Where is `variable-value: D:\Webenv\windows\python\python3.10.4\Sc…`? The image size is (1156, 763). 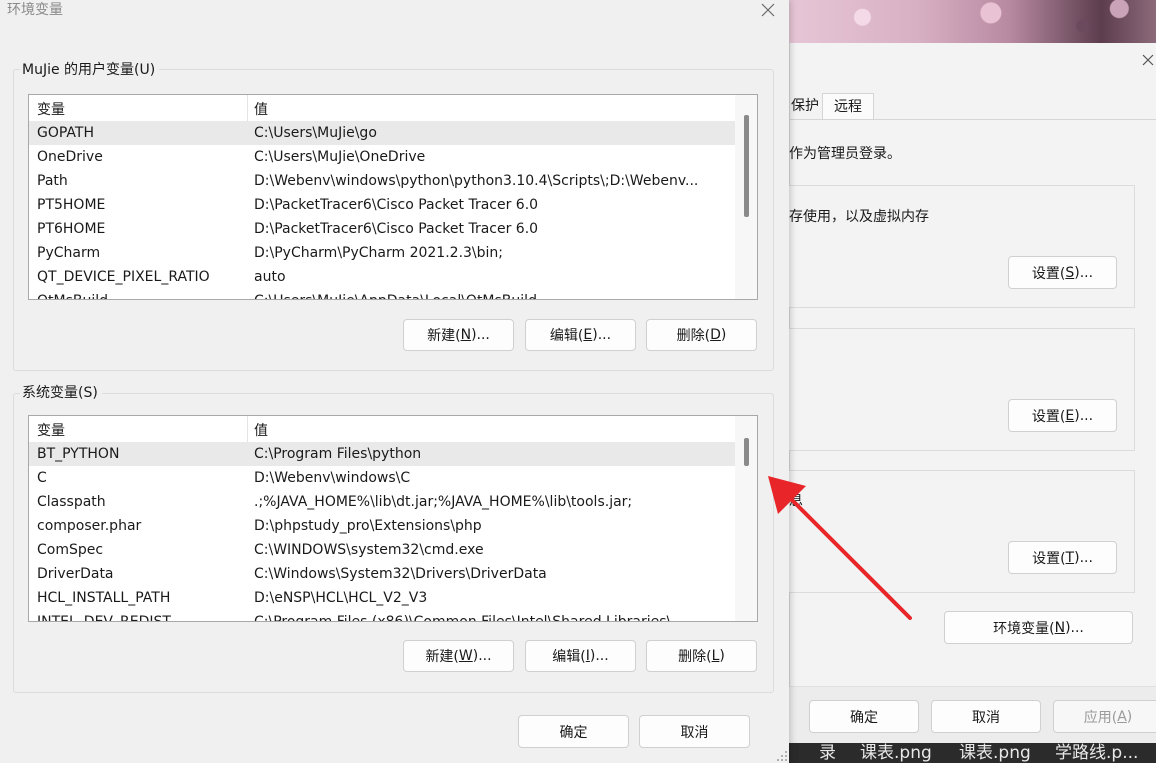 variable-value: D:\Webenv\windows\python\python3.10.4\Sc… is located at coordinates (476, 181).